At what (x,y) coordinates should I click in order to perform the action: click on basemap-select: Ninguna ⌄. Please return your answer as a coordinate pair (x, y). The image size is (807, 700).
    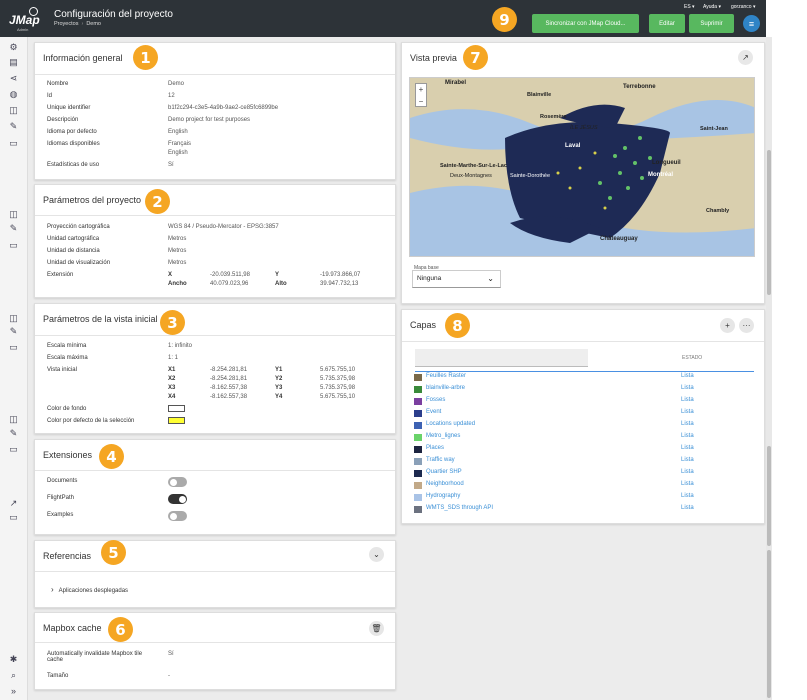
    Looking at the image, I should click on (456, 279).